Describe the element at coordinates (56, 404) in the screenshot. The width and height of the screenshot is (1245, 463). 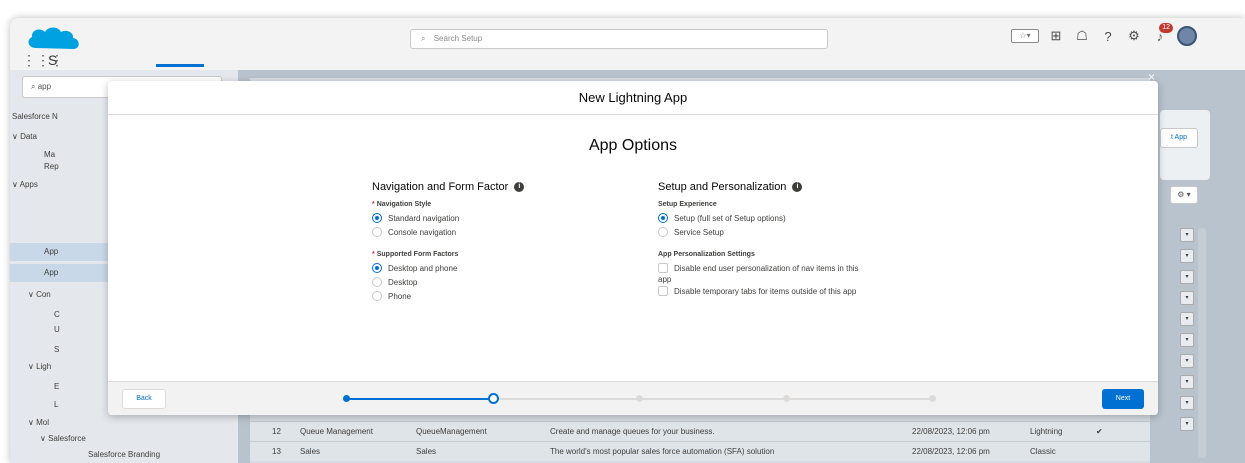
I see `sidebar-item: L` at that location.